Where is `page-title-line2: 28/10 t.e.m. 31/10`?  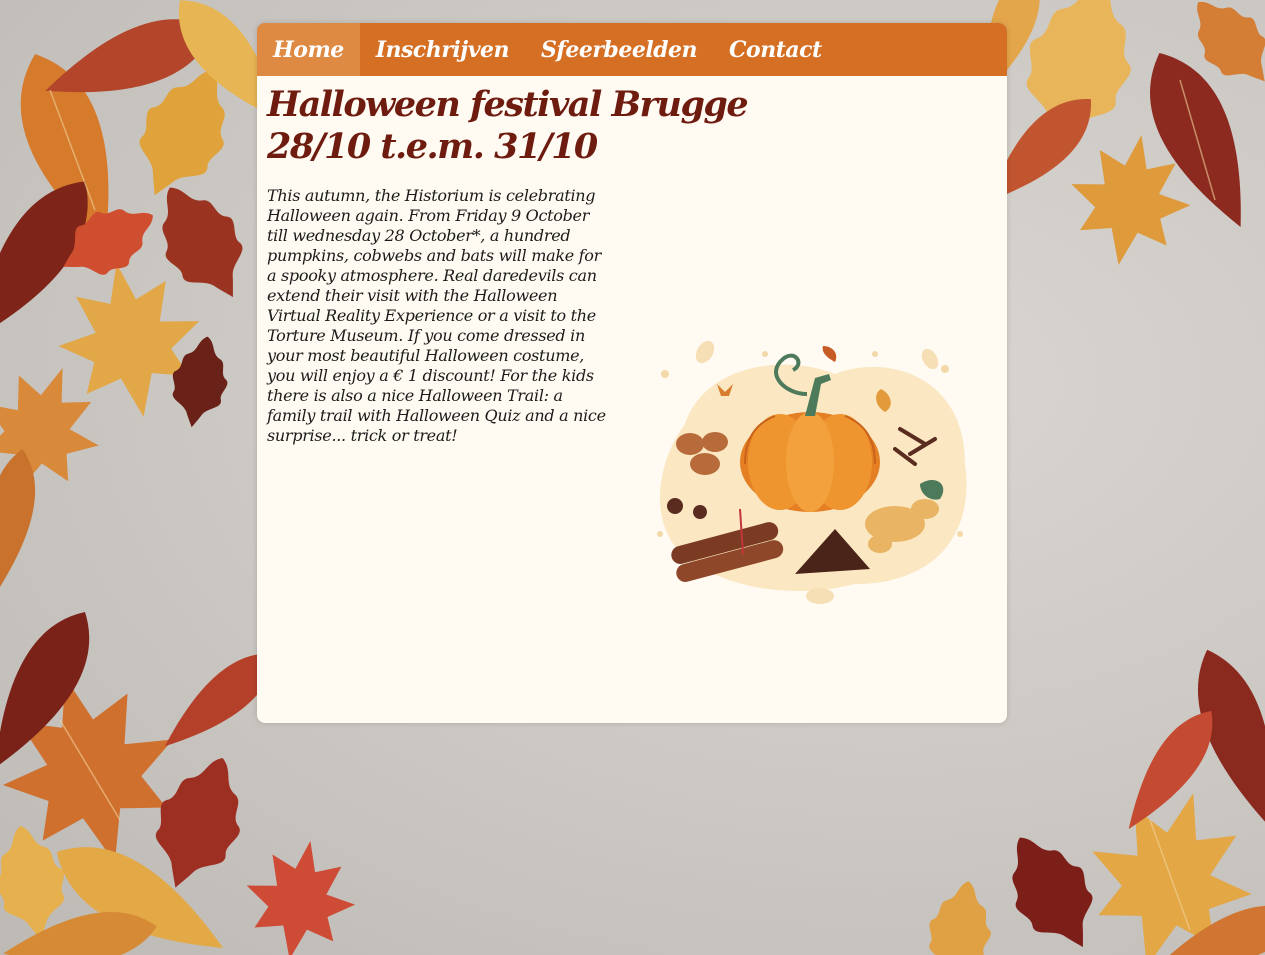 page-title-line2: 28/10 t.e.m. 31/10 is located at coordinates (432, 146).